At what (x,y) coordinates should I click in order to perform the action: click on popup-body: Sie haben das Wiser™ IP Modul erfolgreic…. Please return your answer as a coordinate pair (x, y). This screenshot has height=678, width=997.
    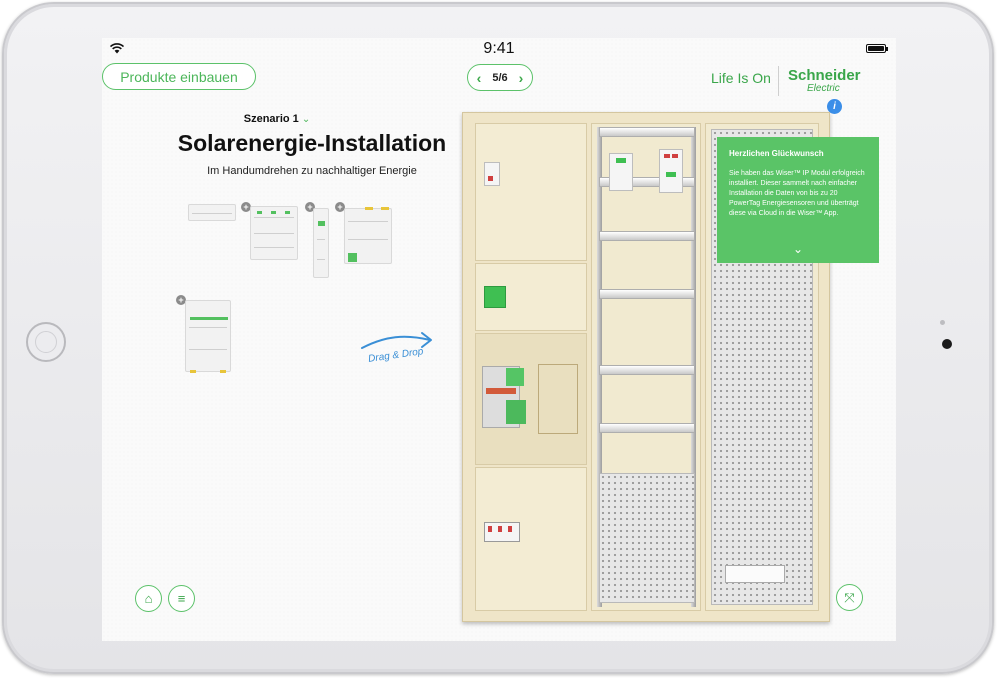
    Looking at the image, I should click on (797, 193).